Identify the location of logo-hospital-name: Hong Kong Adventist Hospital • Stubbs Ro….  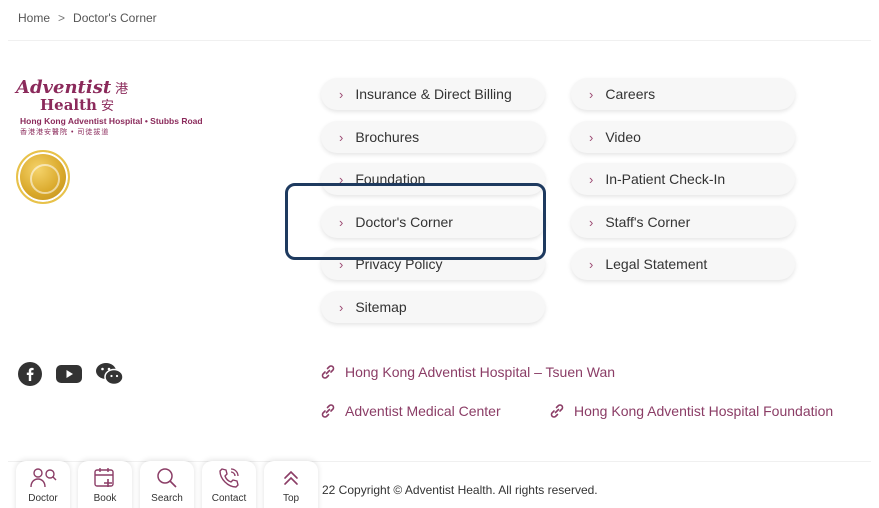
(111, 121).